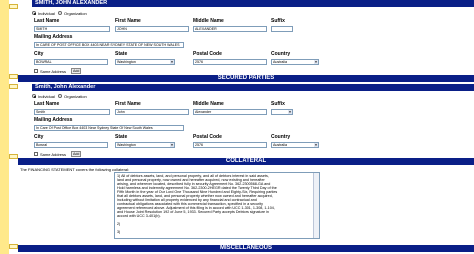 The image size is (474, 254). Describe the element at coordinates (230, 29) in the screenshot. I see `middle-name-input: ALEXANDER` at that location.